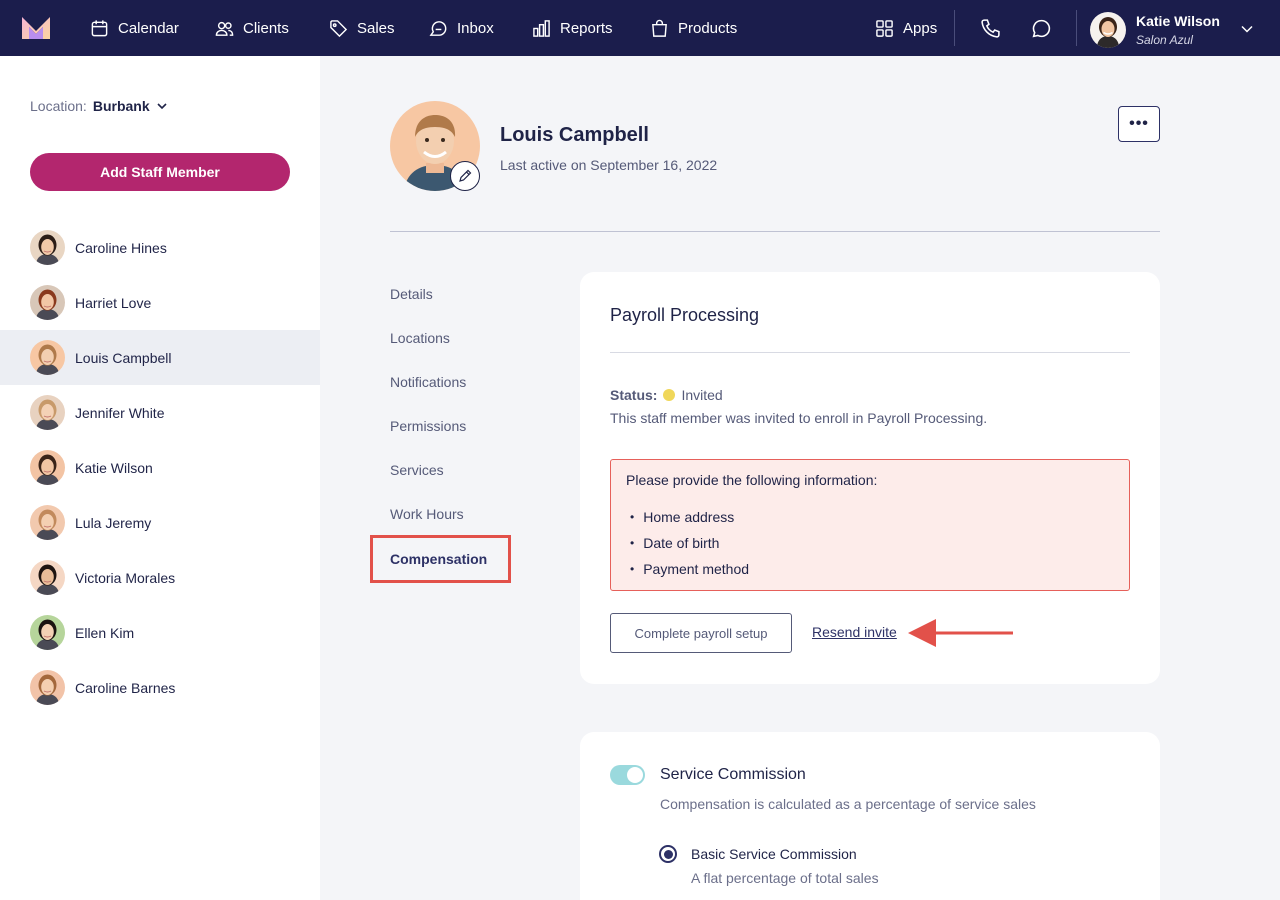 The height and width of the screenshot is (900, 1280). I want to click on nav-calendar: Calendar, so click(134, 28).